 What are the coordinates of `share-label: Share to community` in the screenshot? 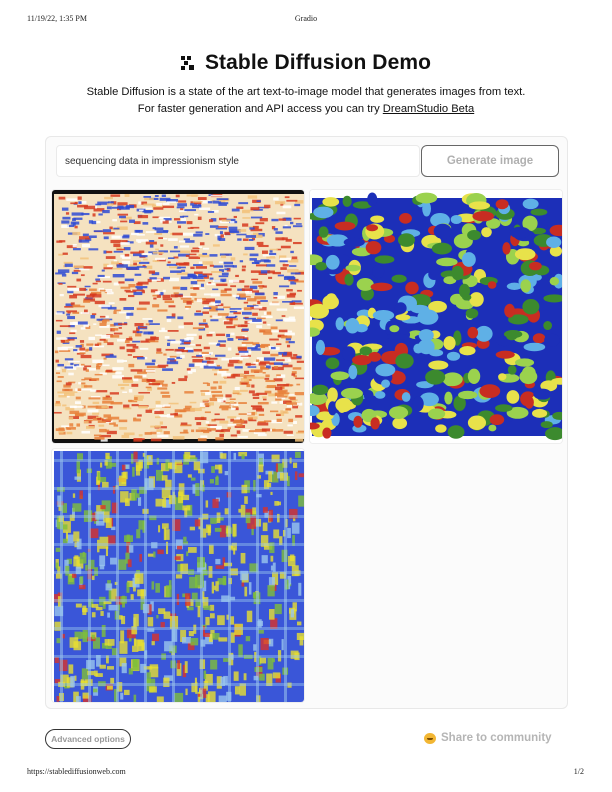 It's located at (496, 738).